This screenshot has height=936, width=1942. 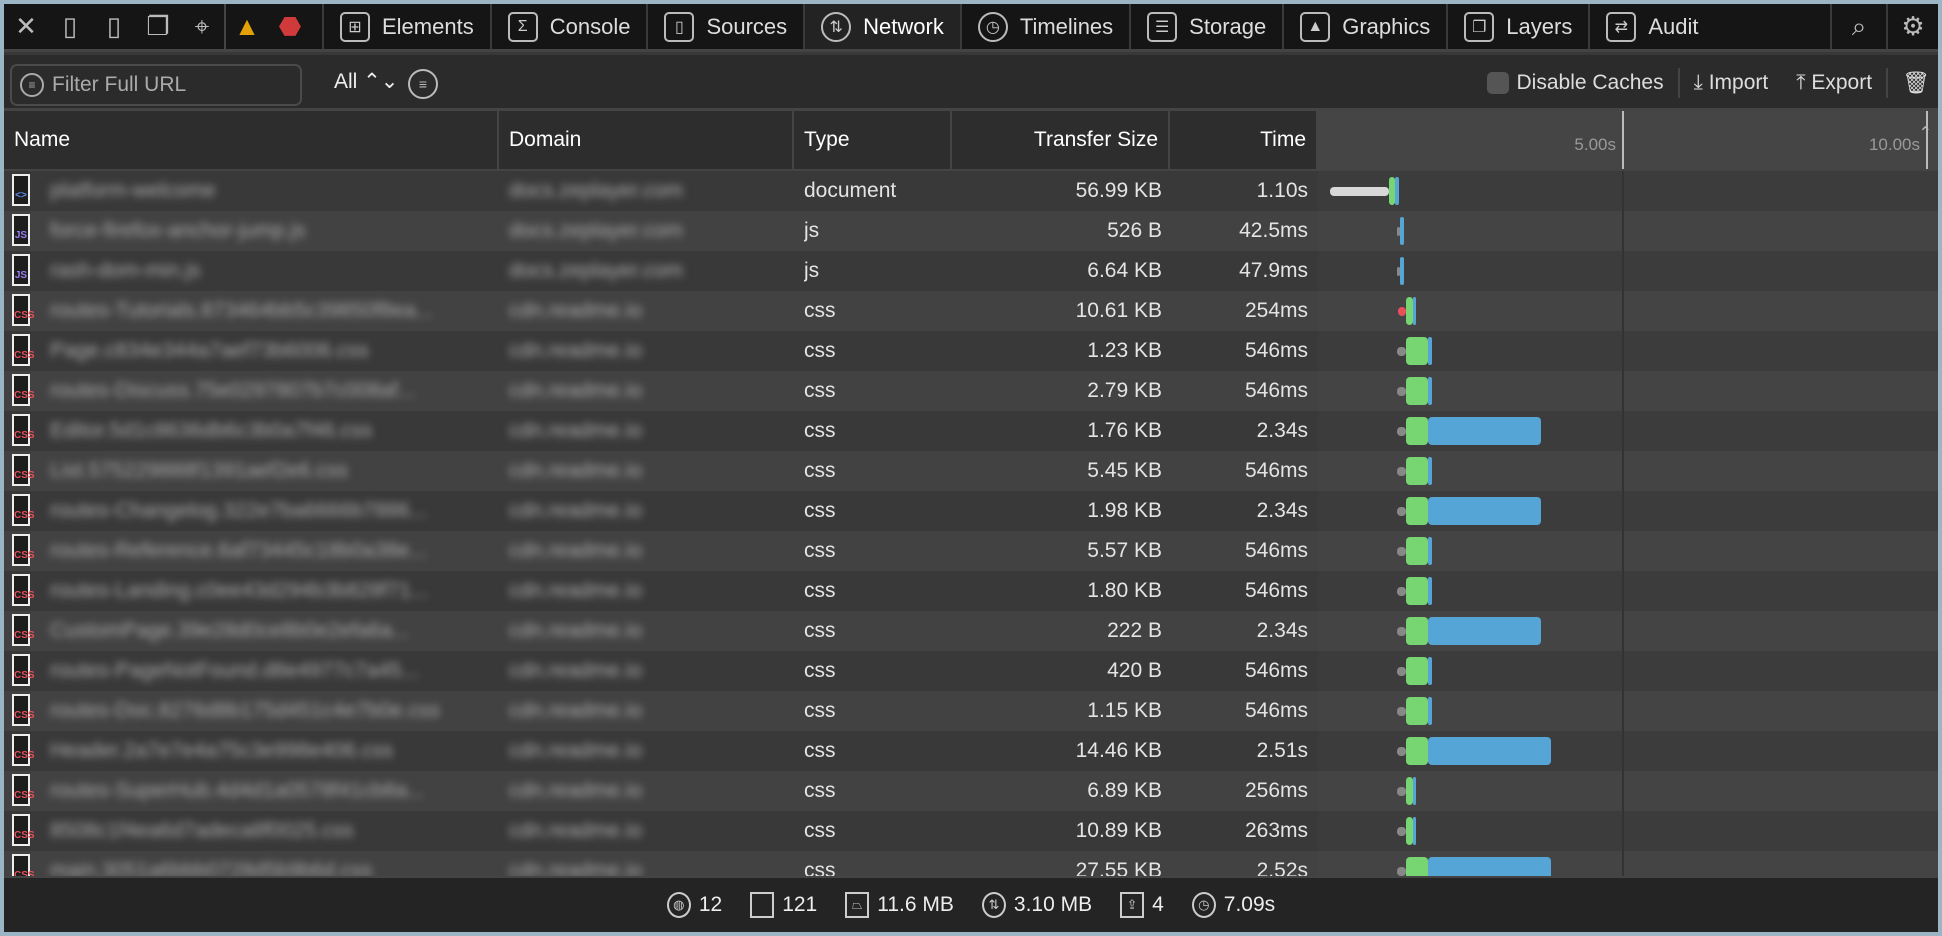 I want to click on tab-storage: ☰ Storage, so click(x=1205, y=26).